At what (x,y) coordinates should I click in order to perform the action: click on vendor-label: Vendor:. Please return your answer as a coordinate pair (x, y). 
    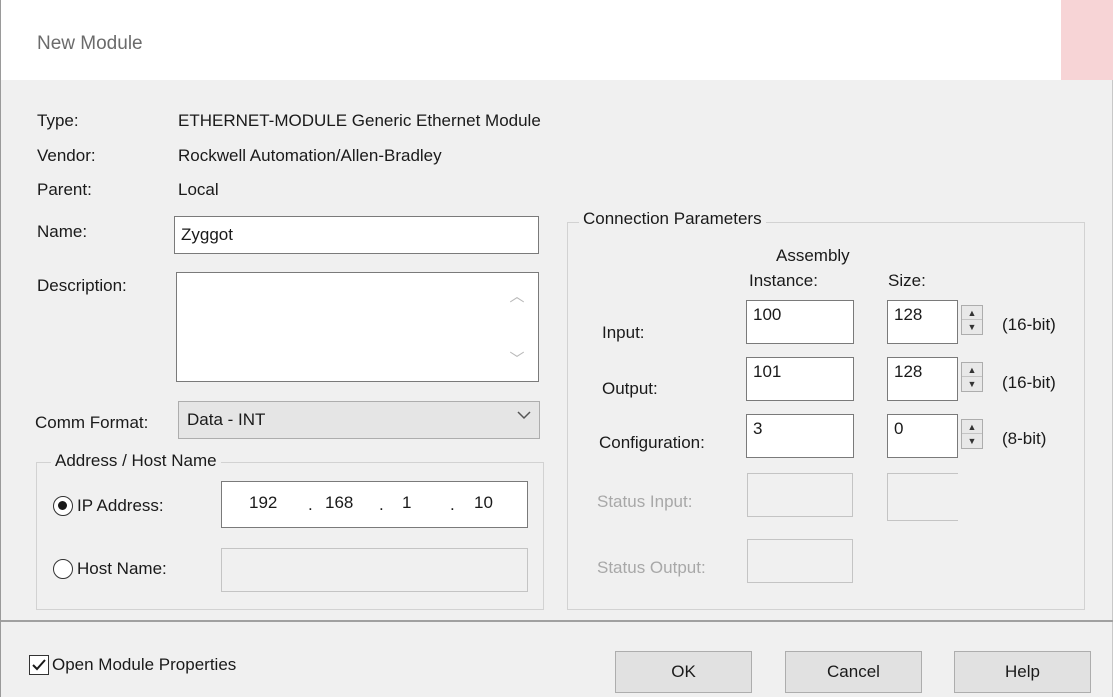
    Looking at the image, I should click on (66, 155).